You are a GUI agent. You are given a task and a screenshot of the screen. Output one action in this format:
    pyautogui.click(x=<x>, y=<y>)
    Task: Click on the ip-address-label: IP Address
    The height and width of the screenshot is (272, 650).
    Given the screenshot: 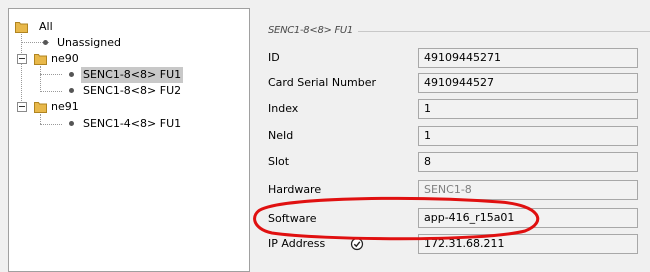 What is the action you would take?
    pyautogui.click(x=297, y=243)
    